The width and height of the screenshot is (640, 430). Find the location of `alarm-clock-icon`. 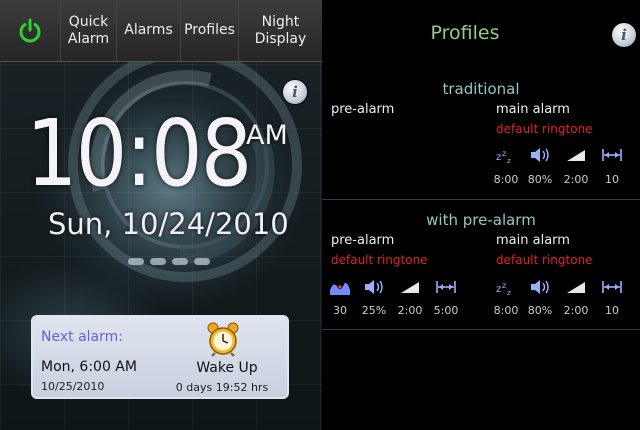

alarm-clock-icon is located at coordinates (223, 339).